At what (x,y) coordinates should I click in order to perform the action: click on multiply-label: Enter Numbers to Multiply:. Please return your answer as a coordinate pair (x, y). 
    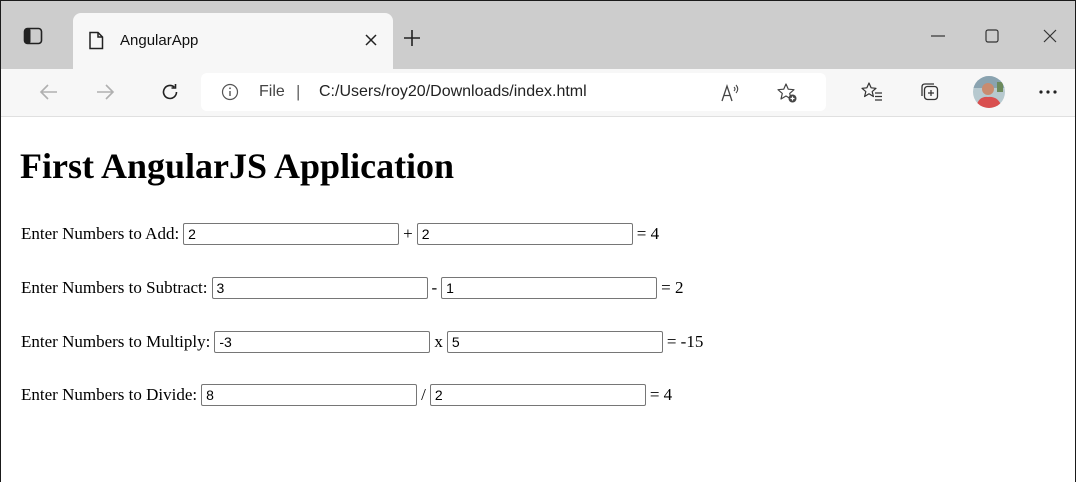
    Looking at the image, I should click on (116, 341).